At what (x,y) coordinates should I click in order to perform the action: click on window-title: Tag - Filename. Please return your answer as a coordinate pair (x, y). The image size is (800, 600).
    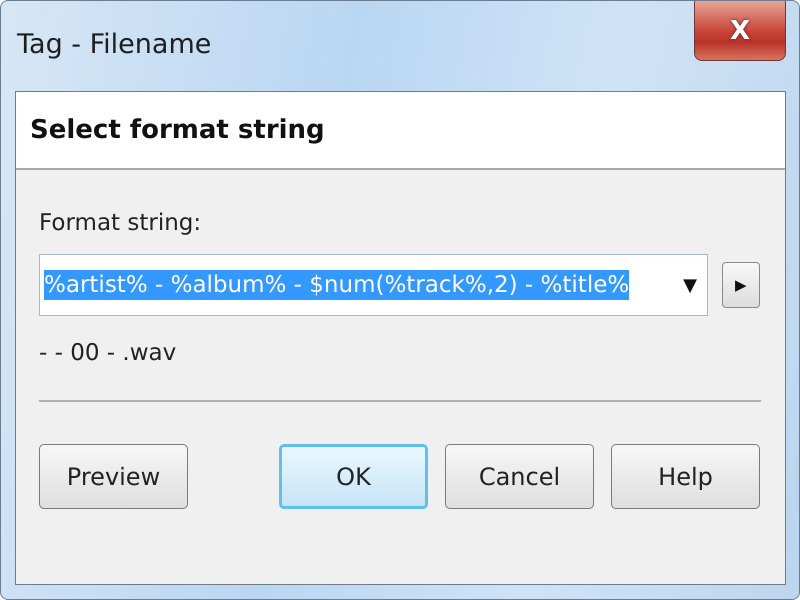
    Looking at the image, I should click on (114, 44).